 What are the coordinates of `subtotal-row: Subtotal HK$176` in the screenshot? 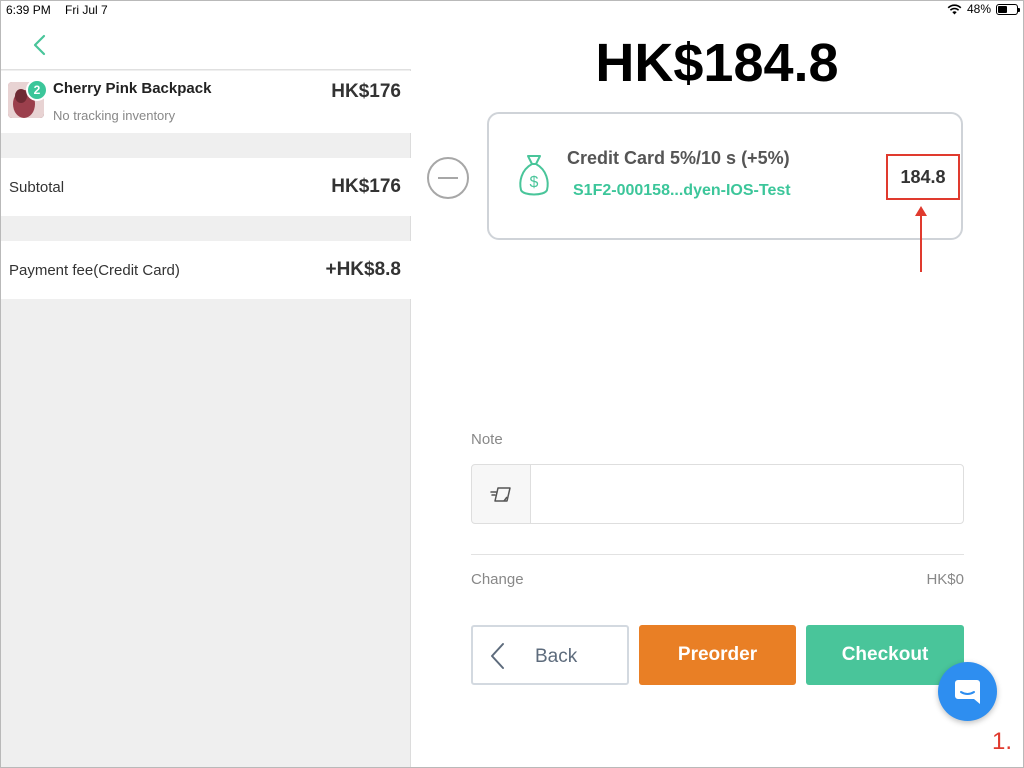 It's located at (206, 187).